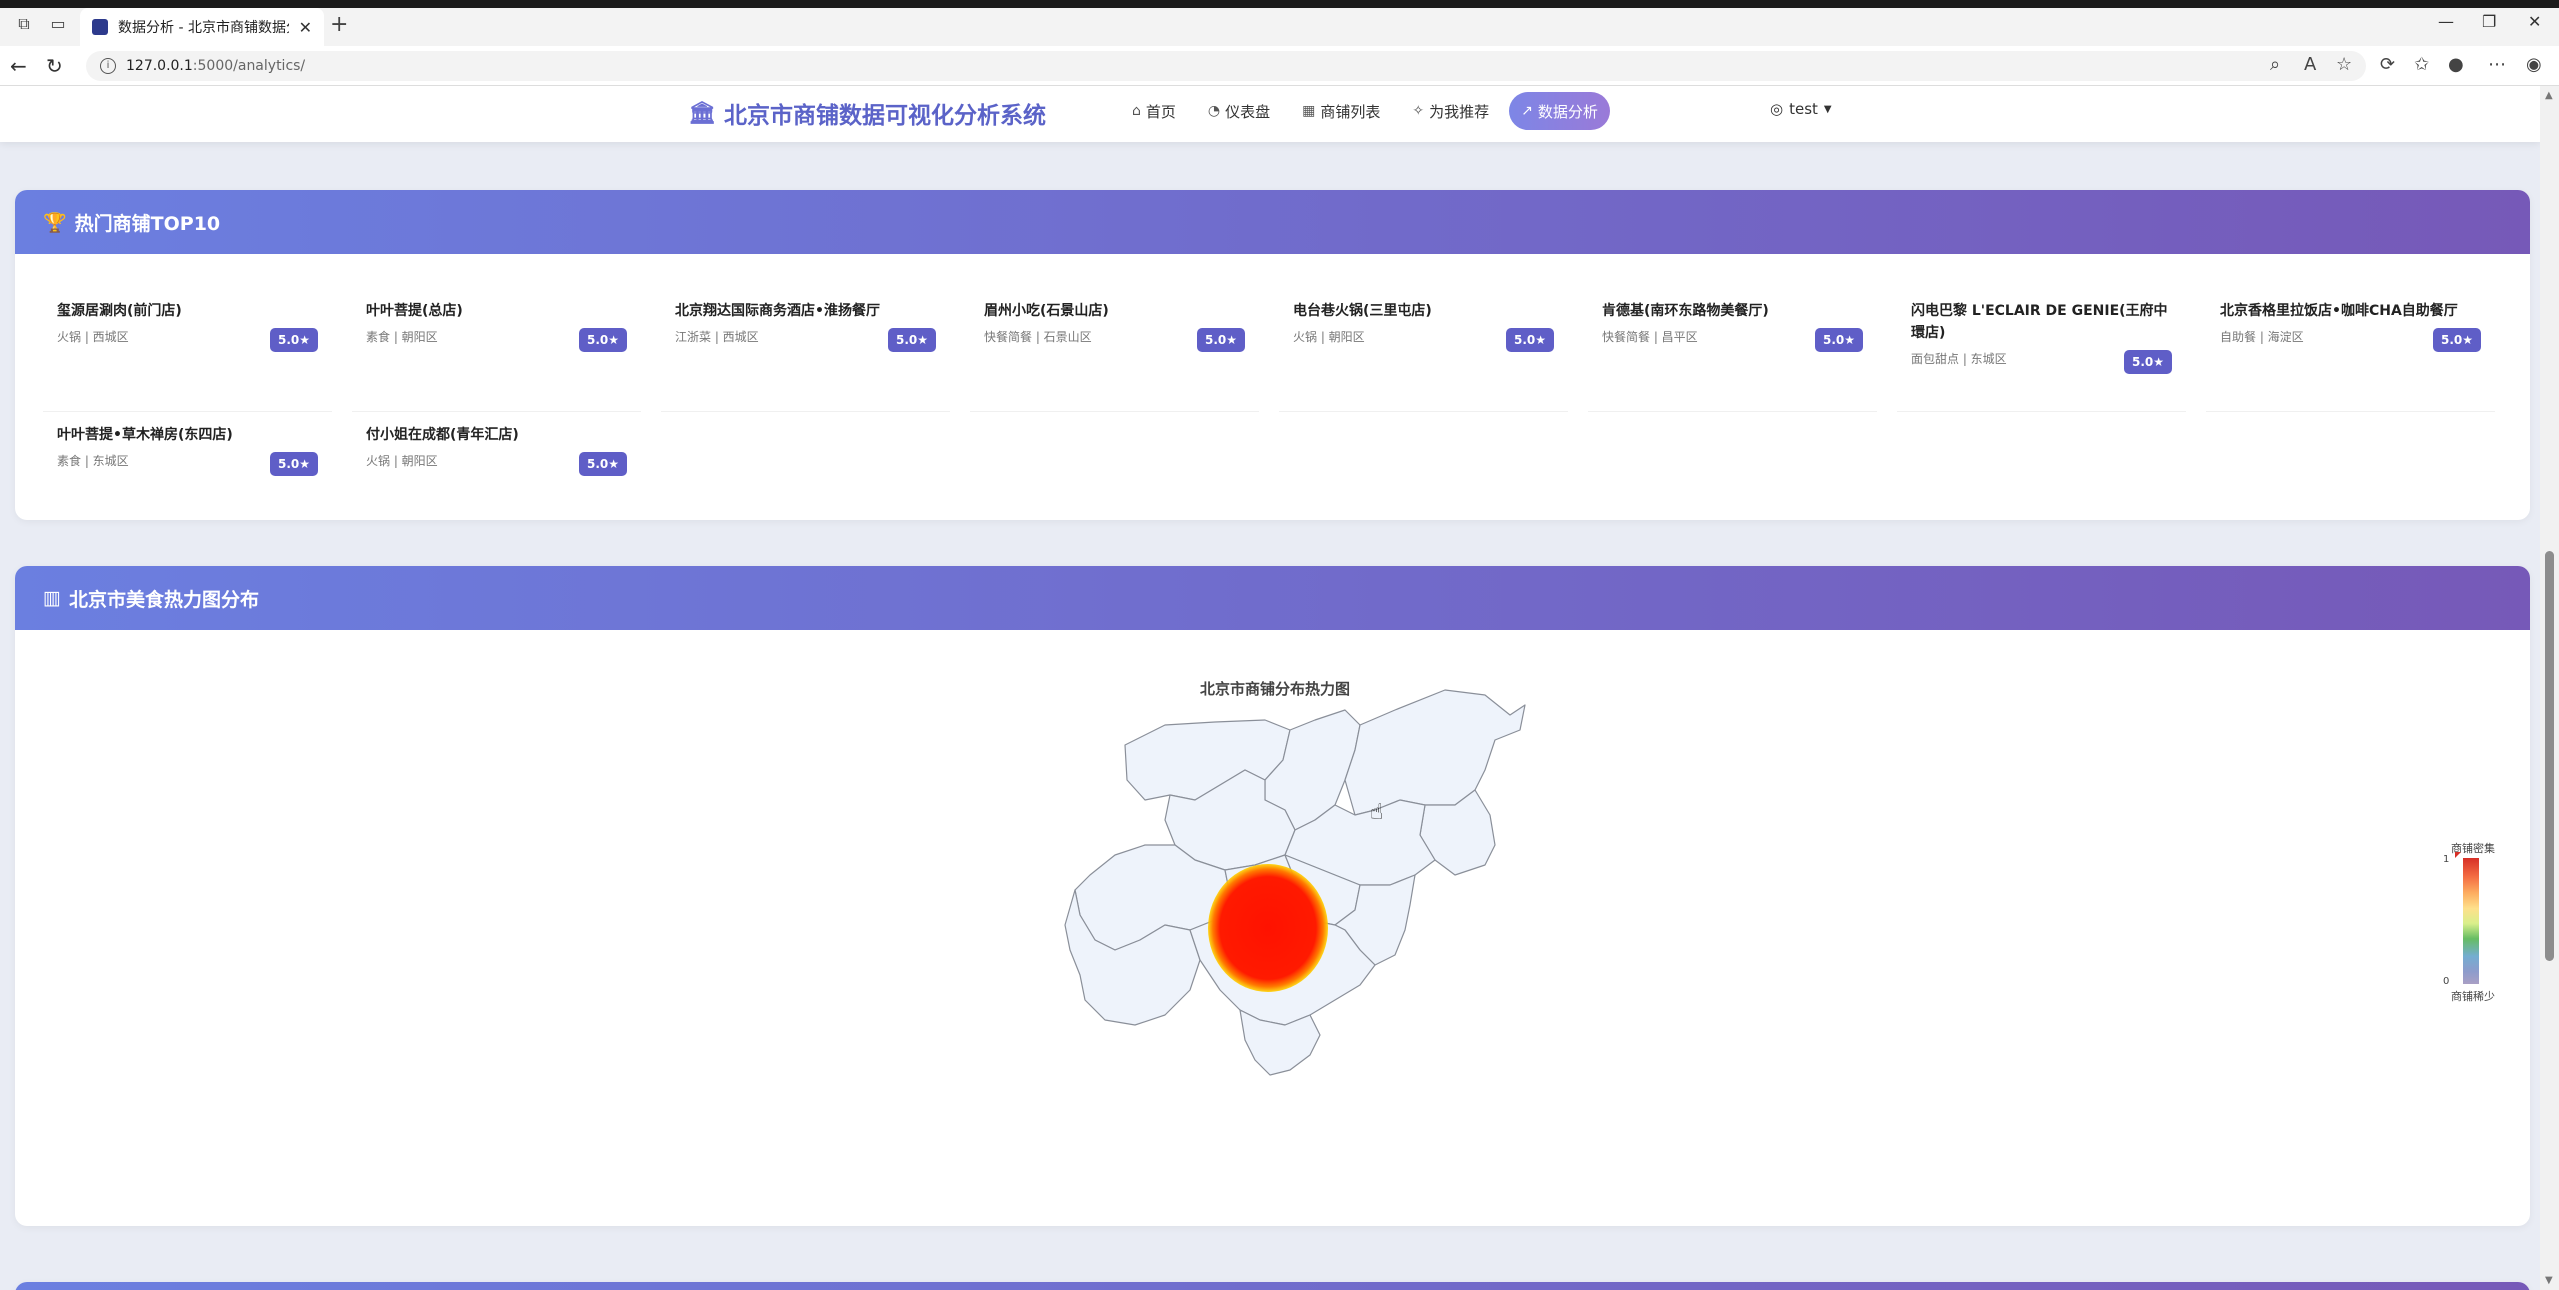 The width and height of the screenshot is (2559, 1290). What do you see at coordinates (1827, 109) in the screenshot?
I see `caret-down-icon: ▼` at bounding box center [1827, 109].